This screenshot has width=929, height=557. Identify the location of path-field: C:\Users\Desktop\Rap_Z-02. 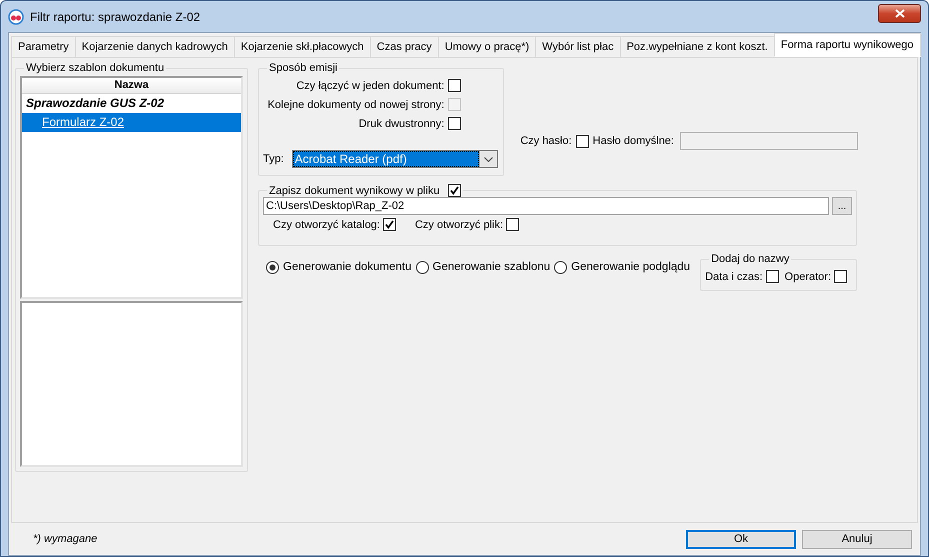
(546, 206).